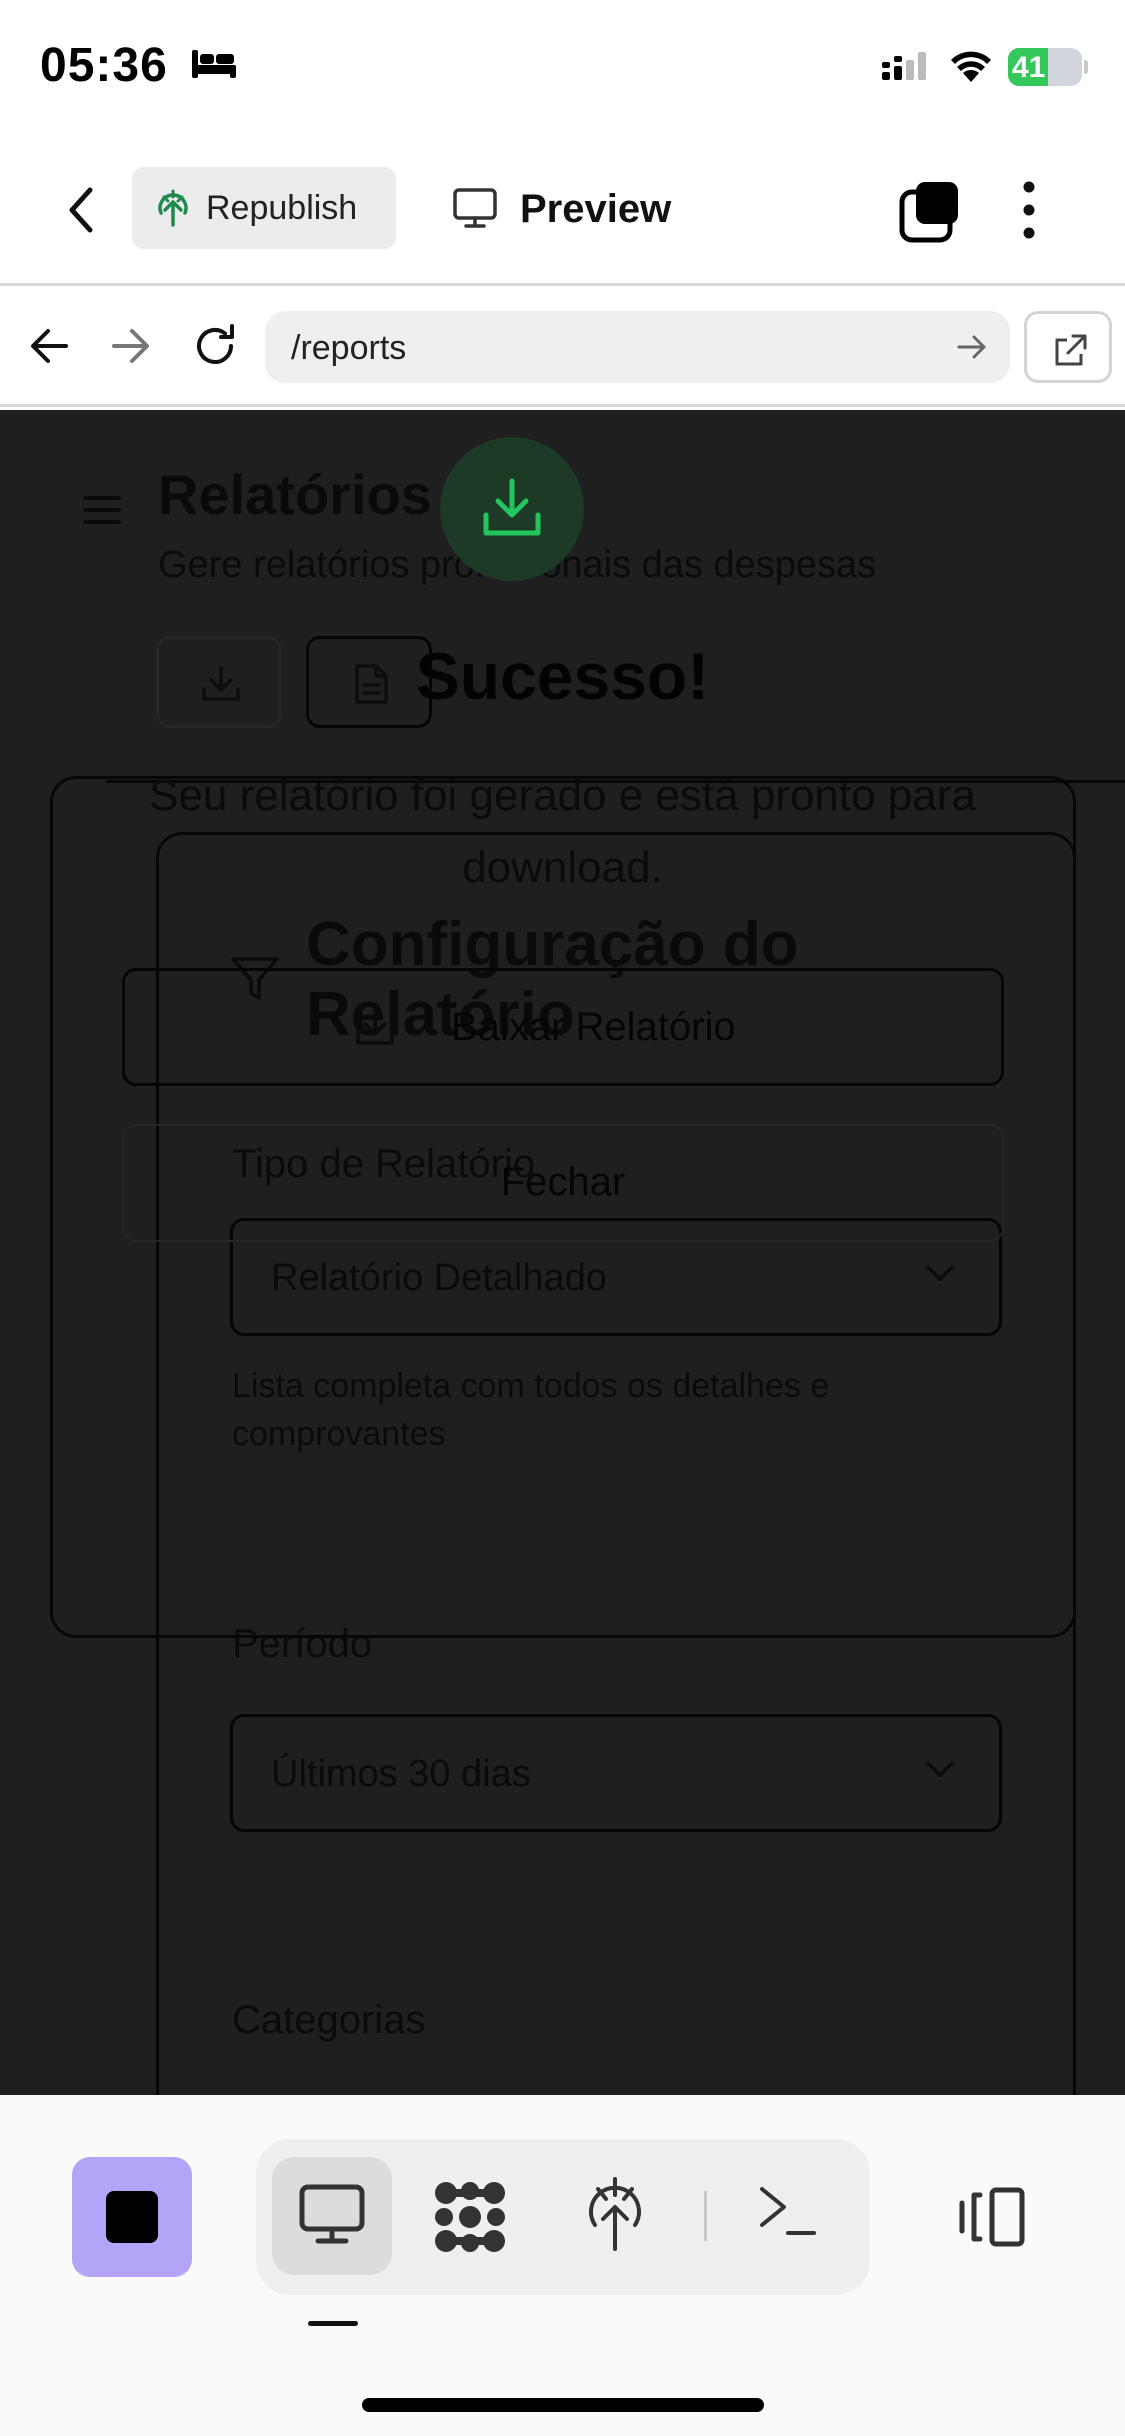 The image size is (1125, 2436). I want to click on download-report-label: Baixar Relatório, so click(593, 1027).